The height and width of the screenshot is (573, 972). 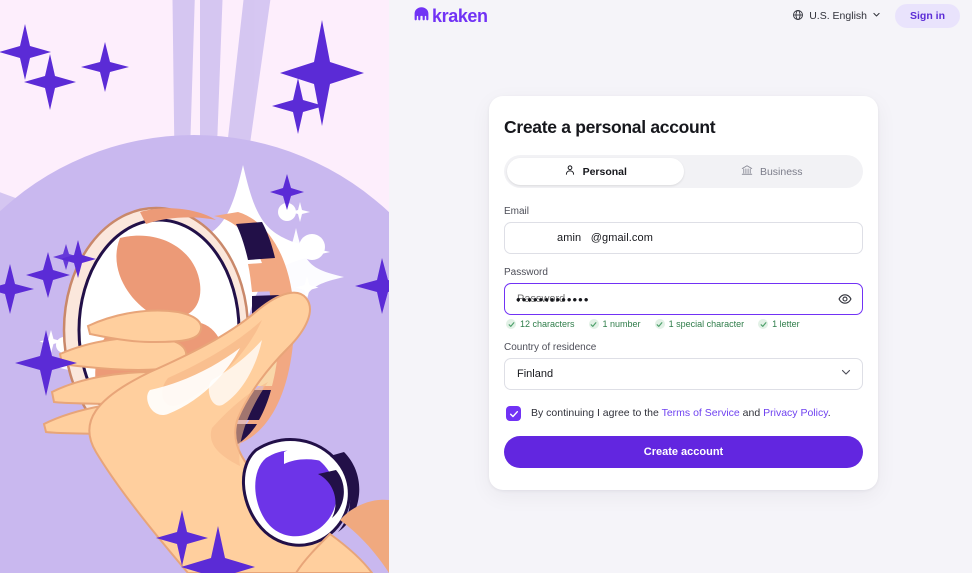 I want to click on password-field-wrap: •••••••••••••, so click(x=683, y=299).